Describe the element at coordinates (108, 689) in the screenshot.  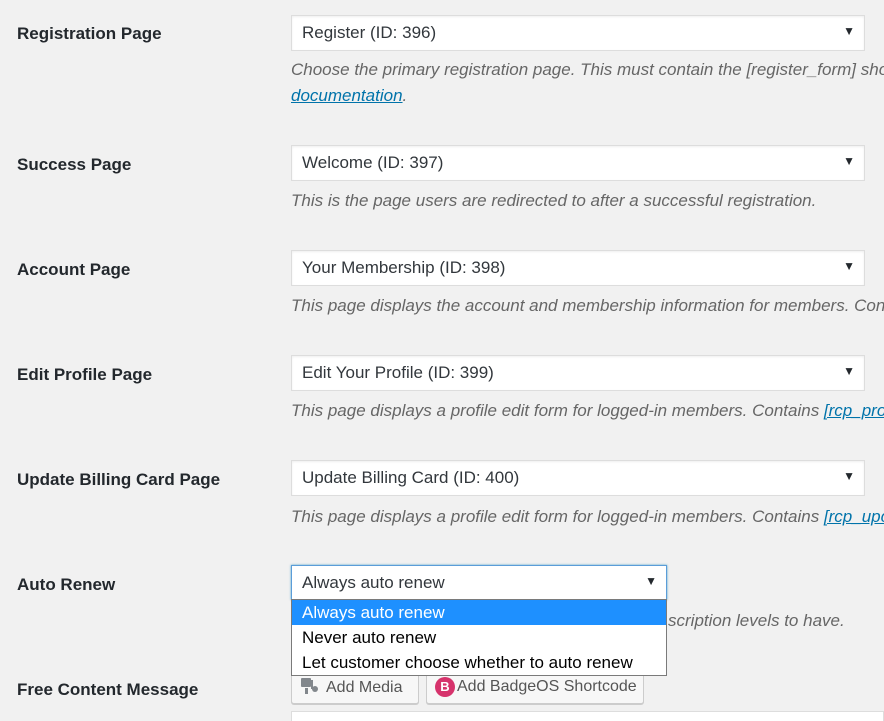
I see `free-content-message-label: Free Content Message` at that location.